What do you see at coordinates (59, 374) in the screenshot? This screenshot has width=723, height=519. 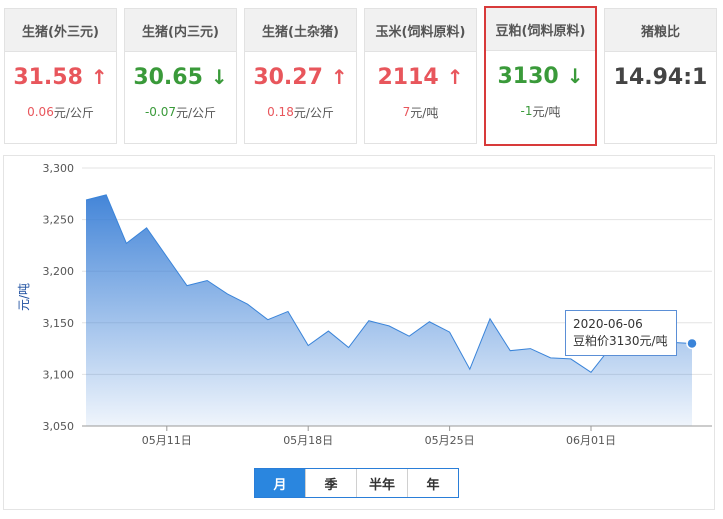 I see `y-tick-label: 3,100` at bounding box center [59, 374].